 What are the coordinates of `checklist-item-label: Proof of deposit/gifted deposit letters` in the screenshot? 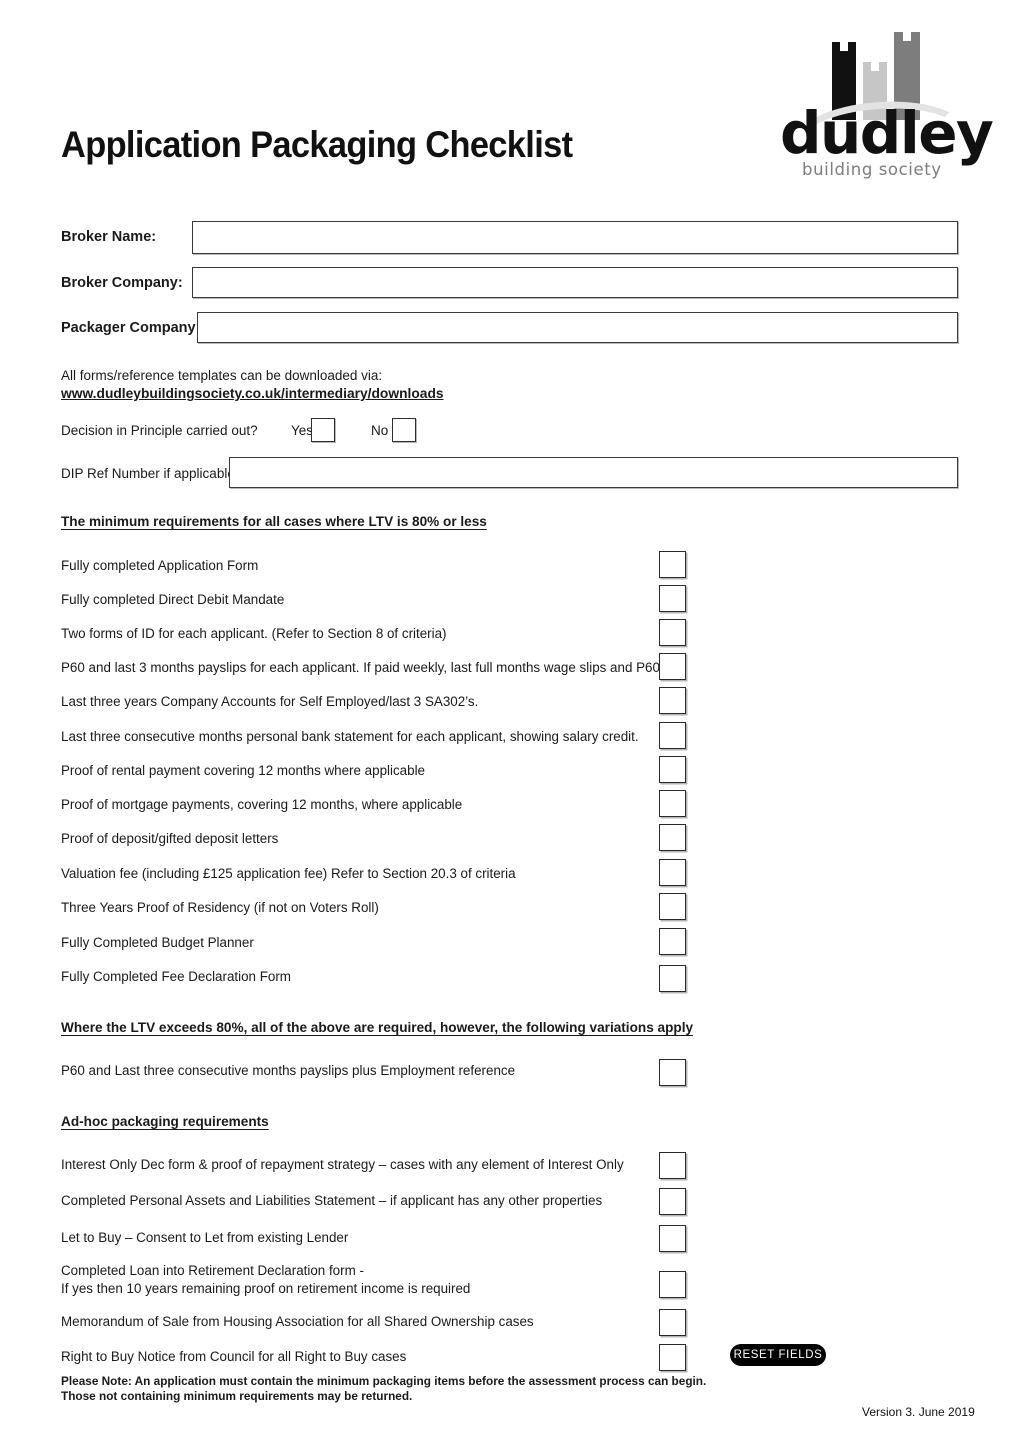 It's located at (170, 838).